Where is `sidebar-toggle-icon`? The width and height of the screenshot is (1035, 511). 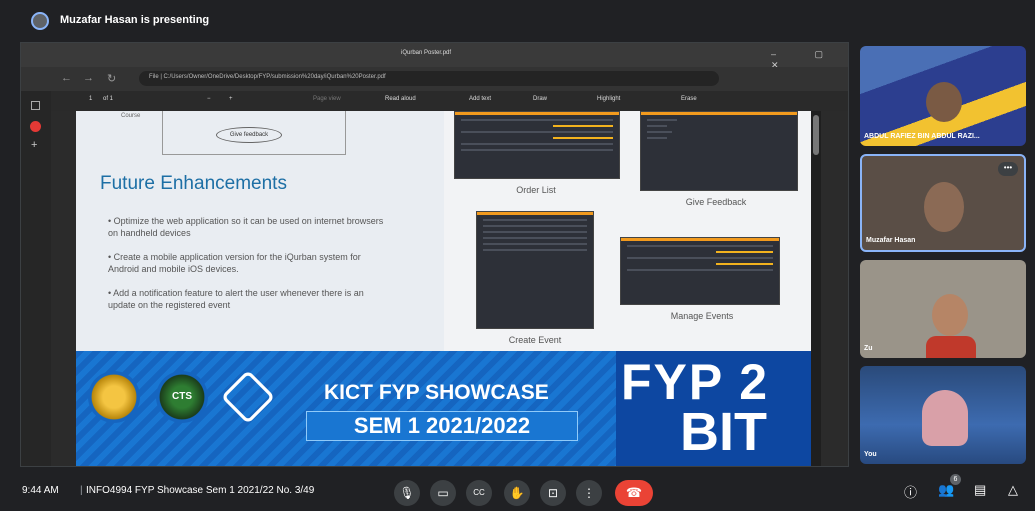 sidebar-toggle-icon is located at coordinates (35, 105).